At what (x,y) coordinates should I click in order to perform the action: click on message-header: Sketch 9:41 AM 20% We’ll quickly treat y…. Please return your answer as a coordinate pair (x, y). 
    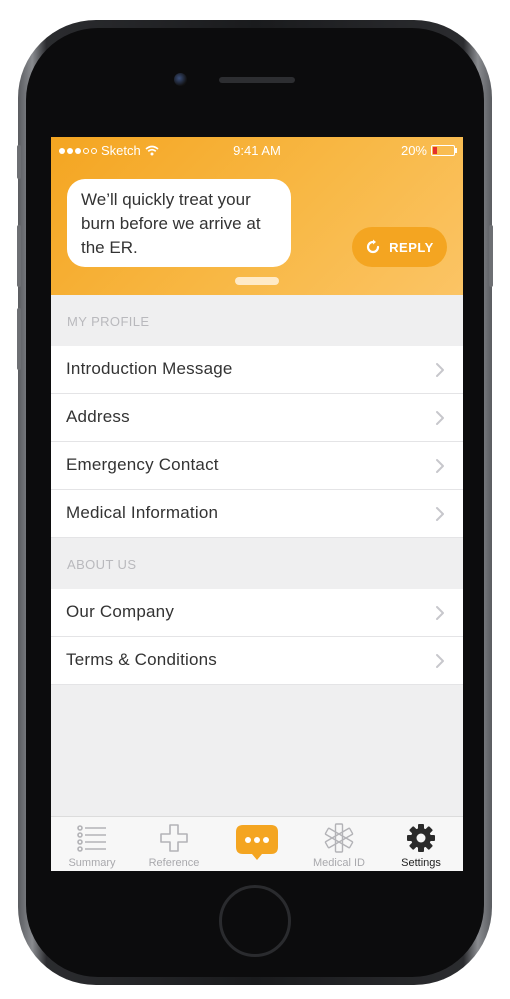
    Looking at the image, I should click on (257, 216).